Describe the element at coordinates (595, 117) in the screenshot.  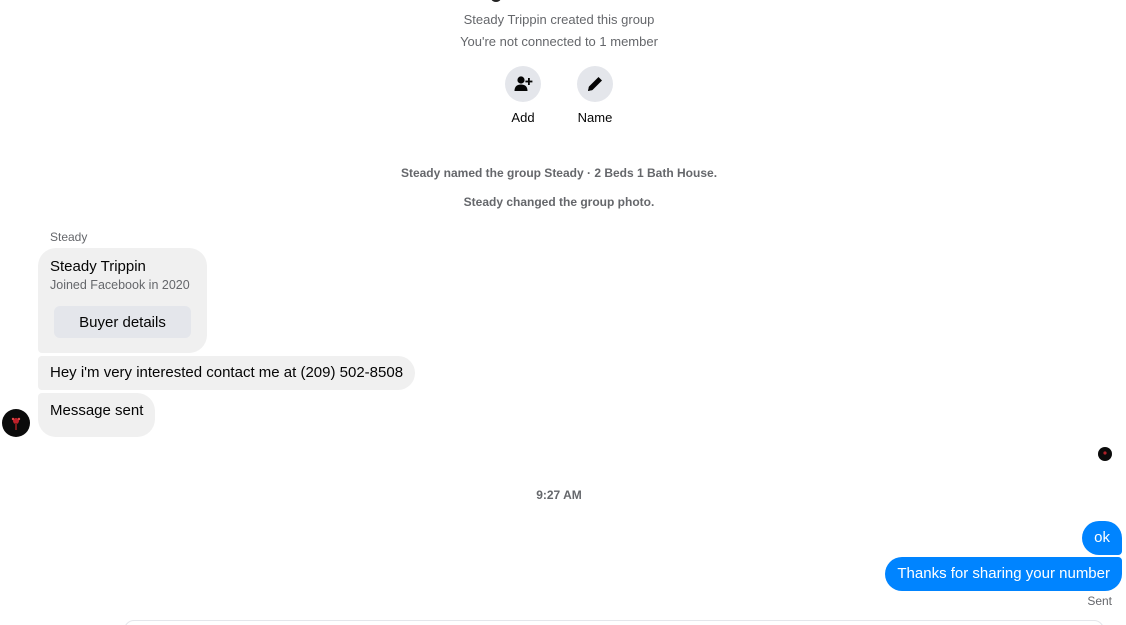
I see `name-label: Name` at that location.